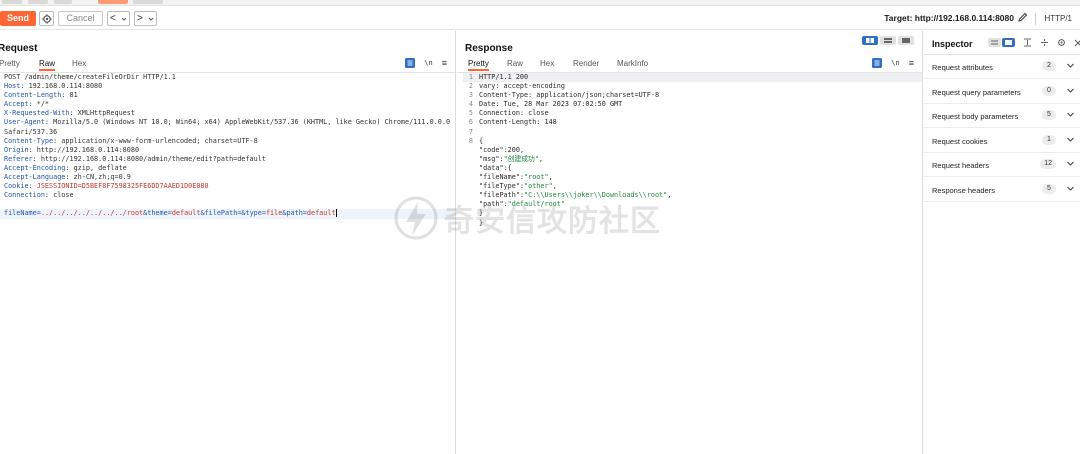 Image resolution: width=1080 pixels, height=454 pixels. Describe the element at coordinates (67, 177) in the screenshot. I see `request-line: Accept-Language: zh-CN,zh;q=0.9` at that location.